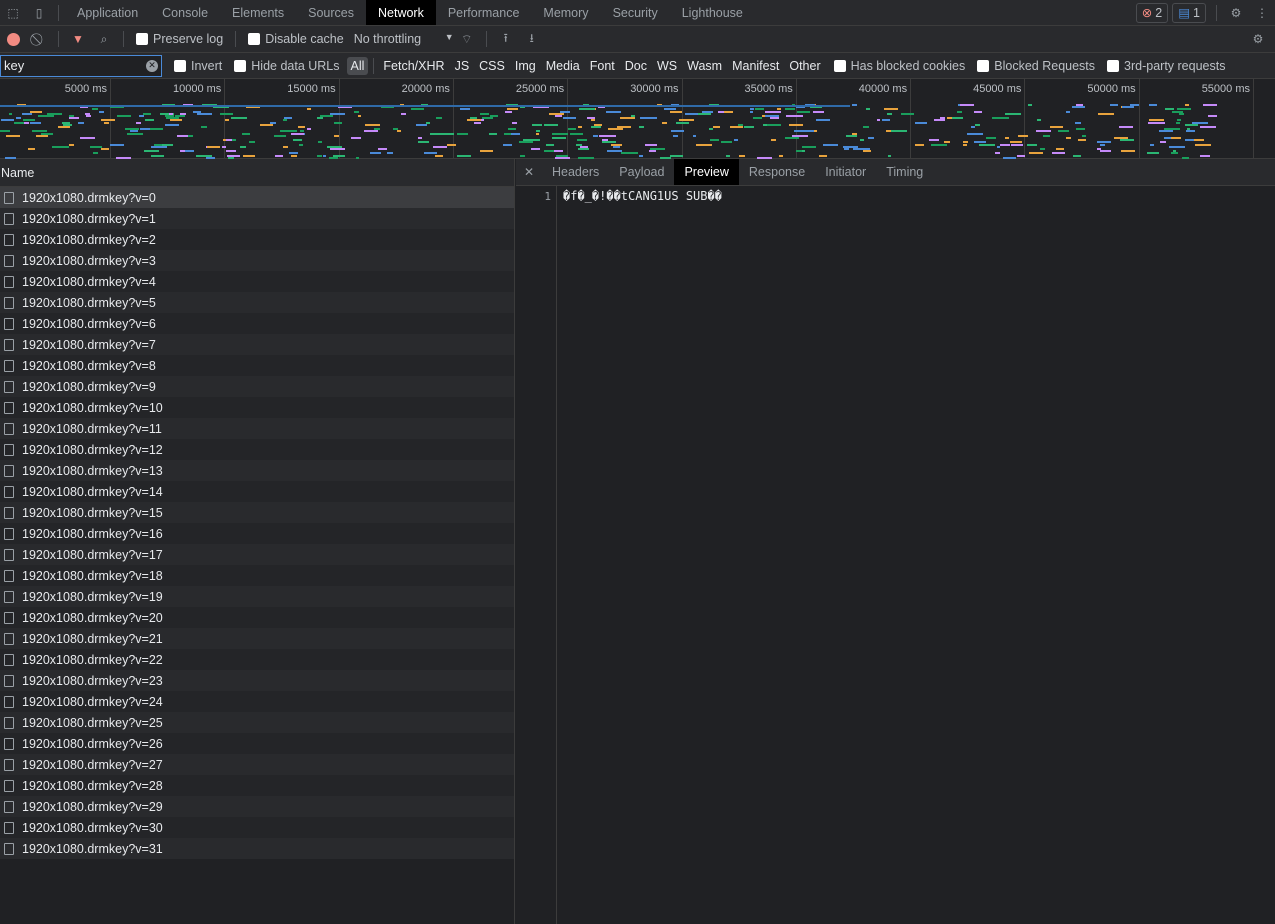  I want to click on tab-network: Network, so click(401, 12).